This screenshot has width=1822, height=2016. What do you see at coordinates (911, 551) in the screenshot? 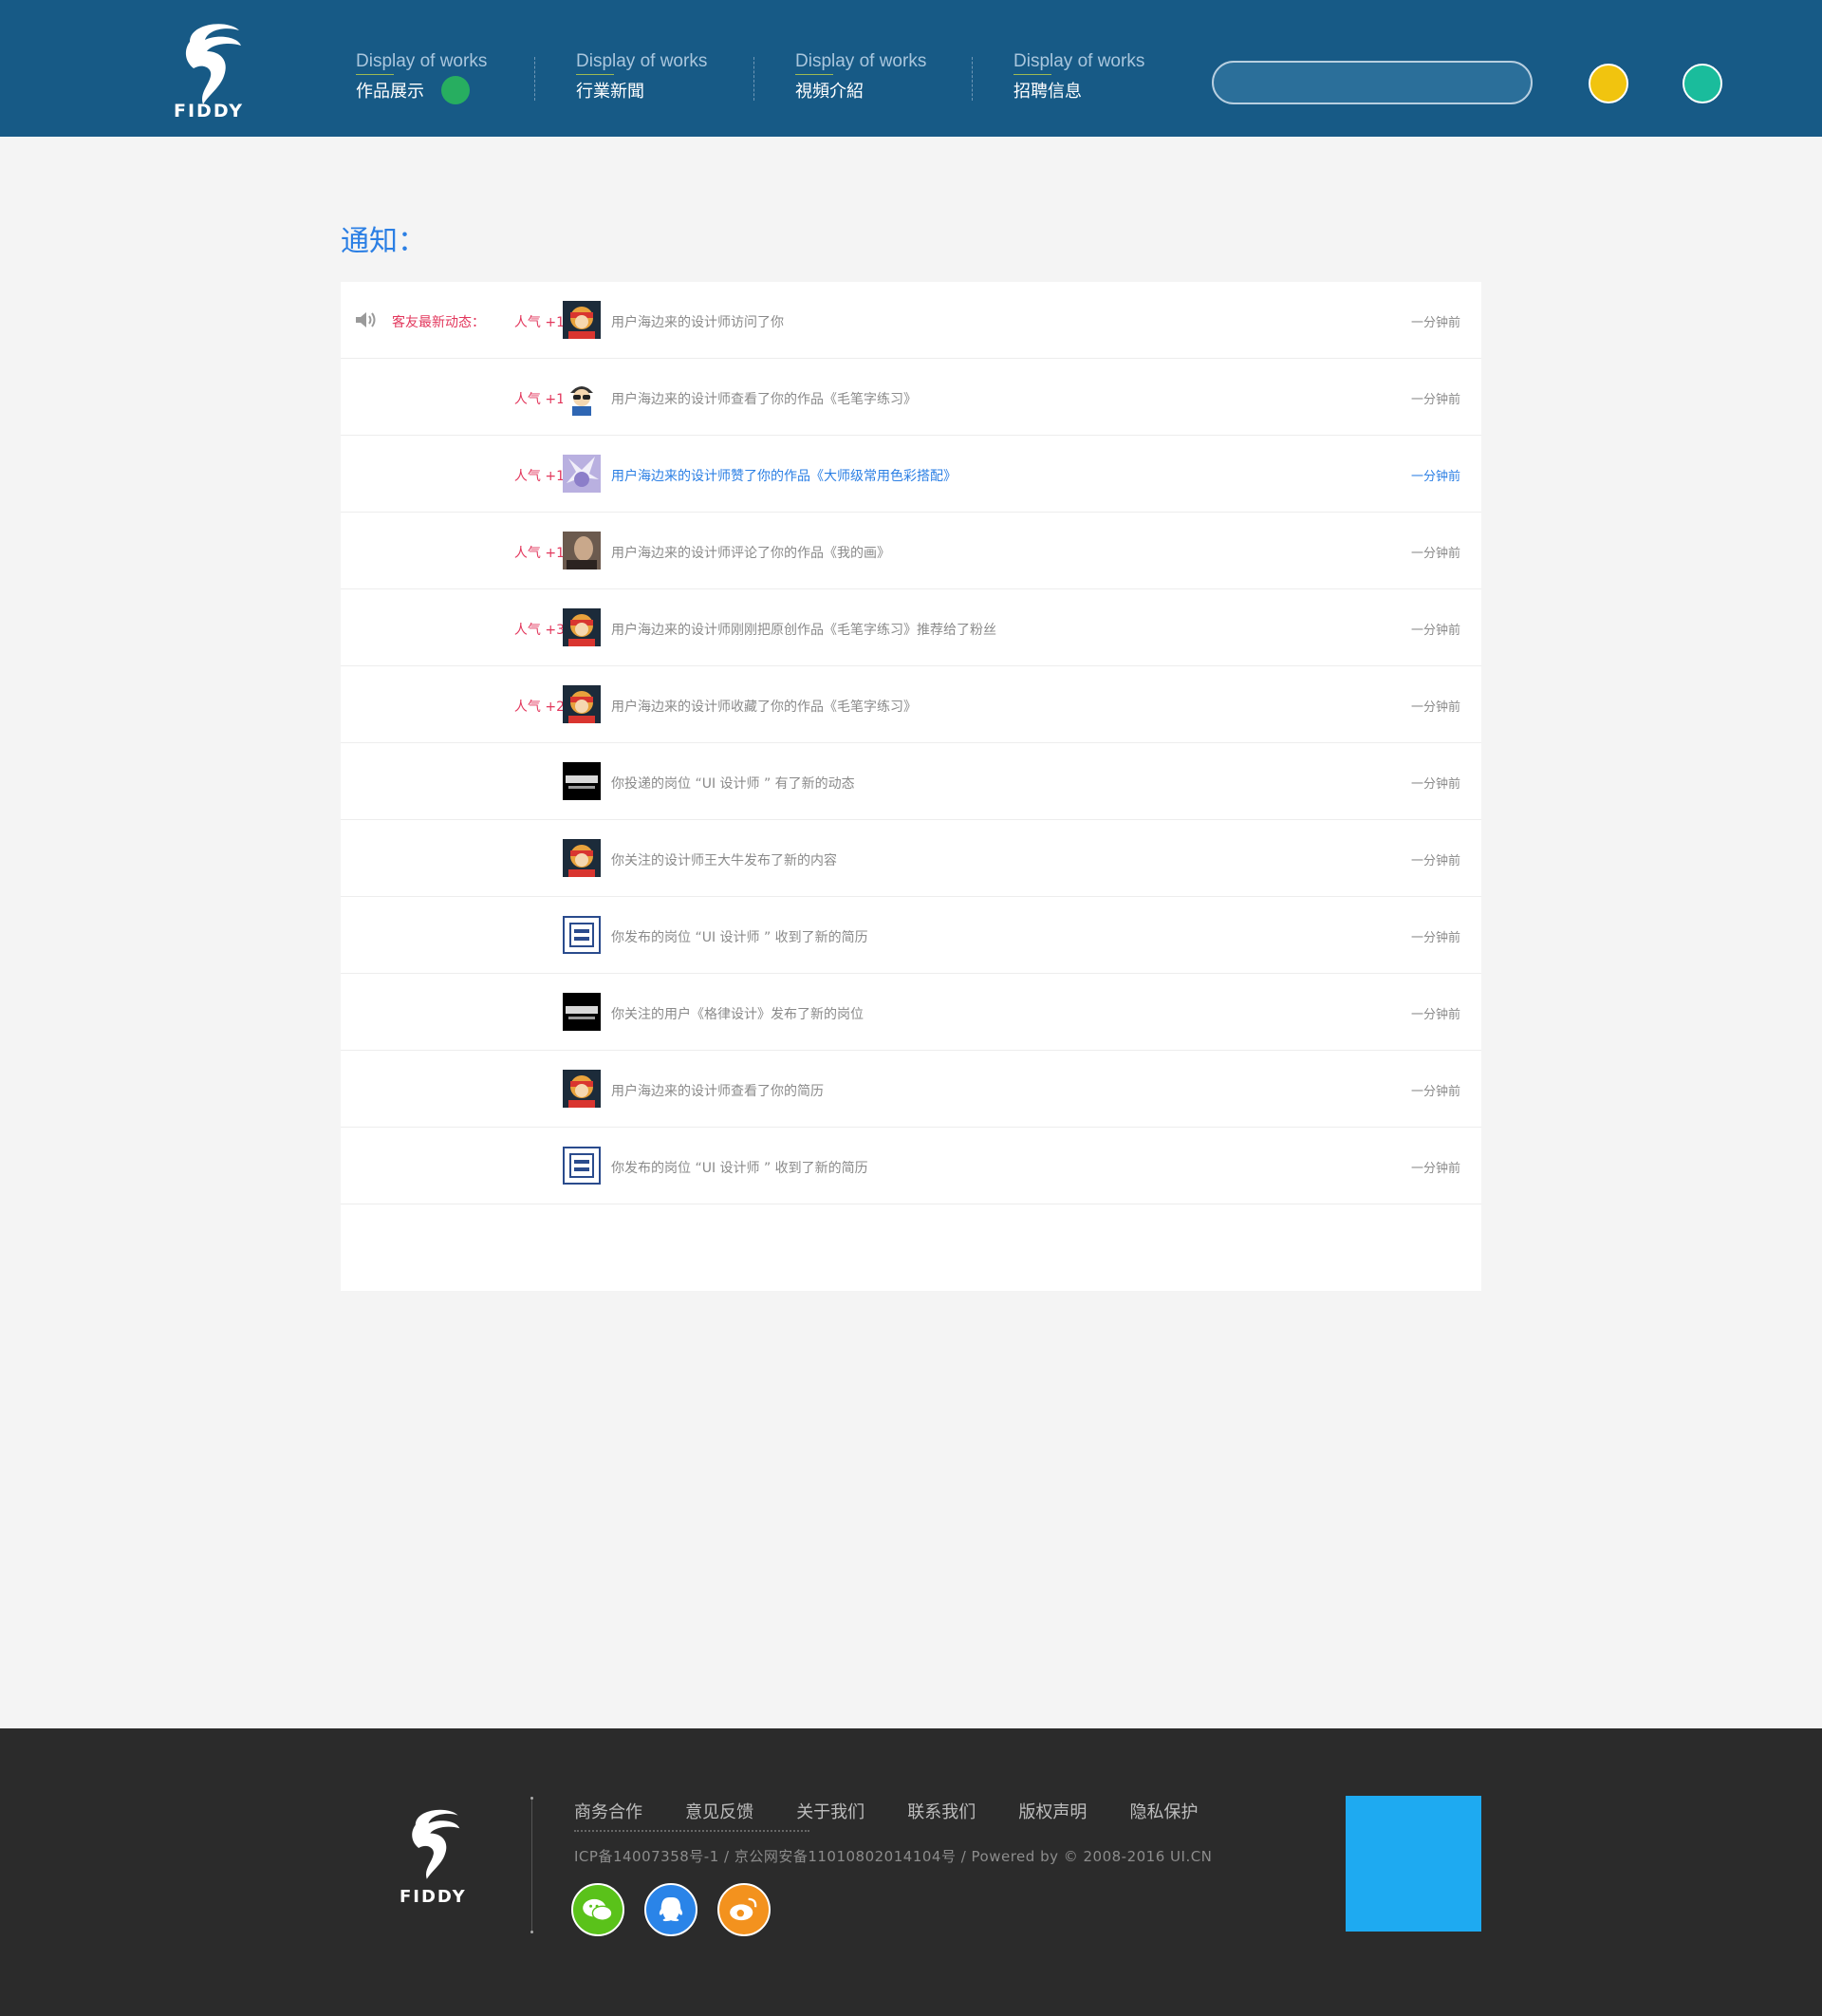
I see `notification-row: 人气 +1 用户海边来的设计师评论了你的作品《我的画》 一分钟前` at bounding box center [911, 551].